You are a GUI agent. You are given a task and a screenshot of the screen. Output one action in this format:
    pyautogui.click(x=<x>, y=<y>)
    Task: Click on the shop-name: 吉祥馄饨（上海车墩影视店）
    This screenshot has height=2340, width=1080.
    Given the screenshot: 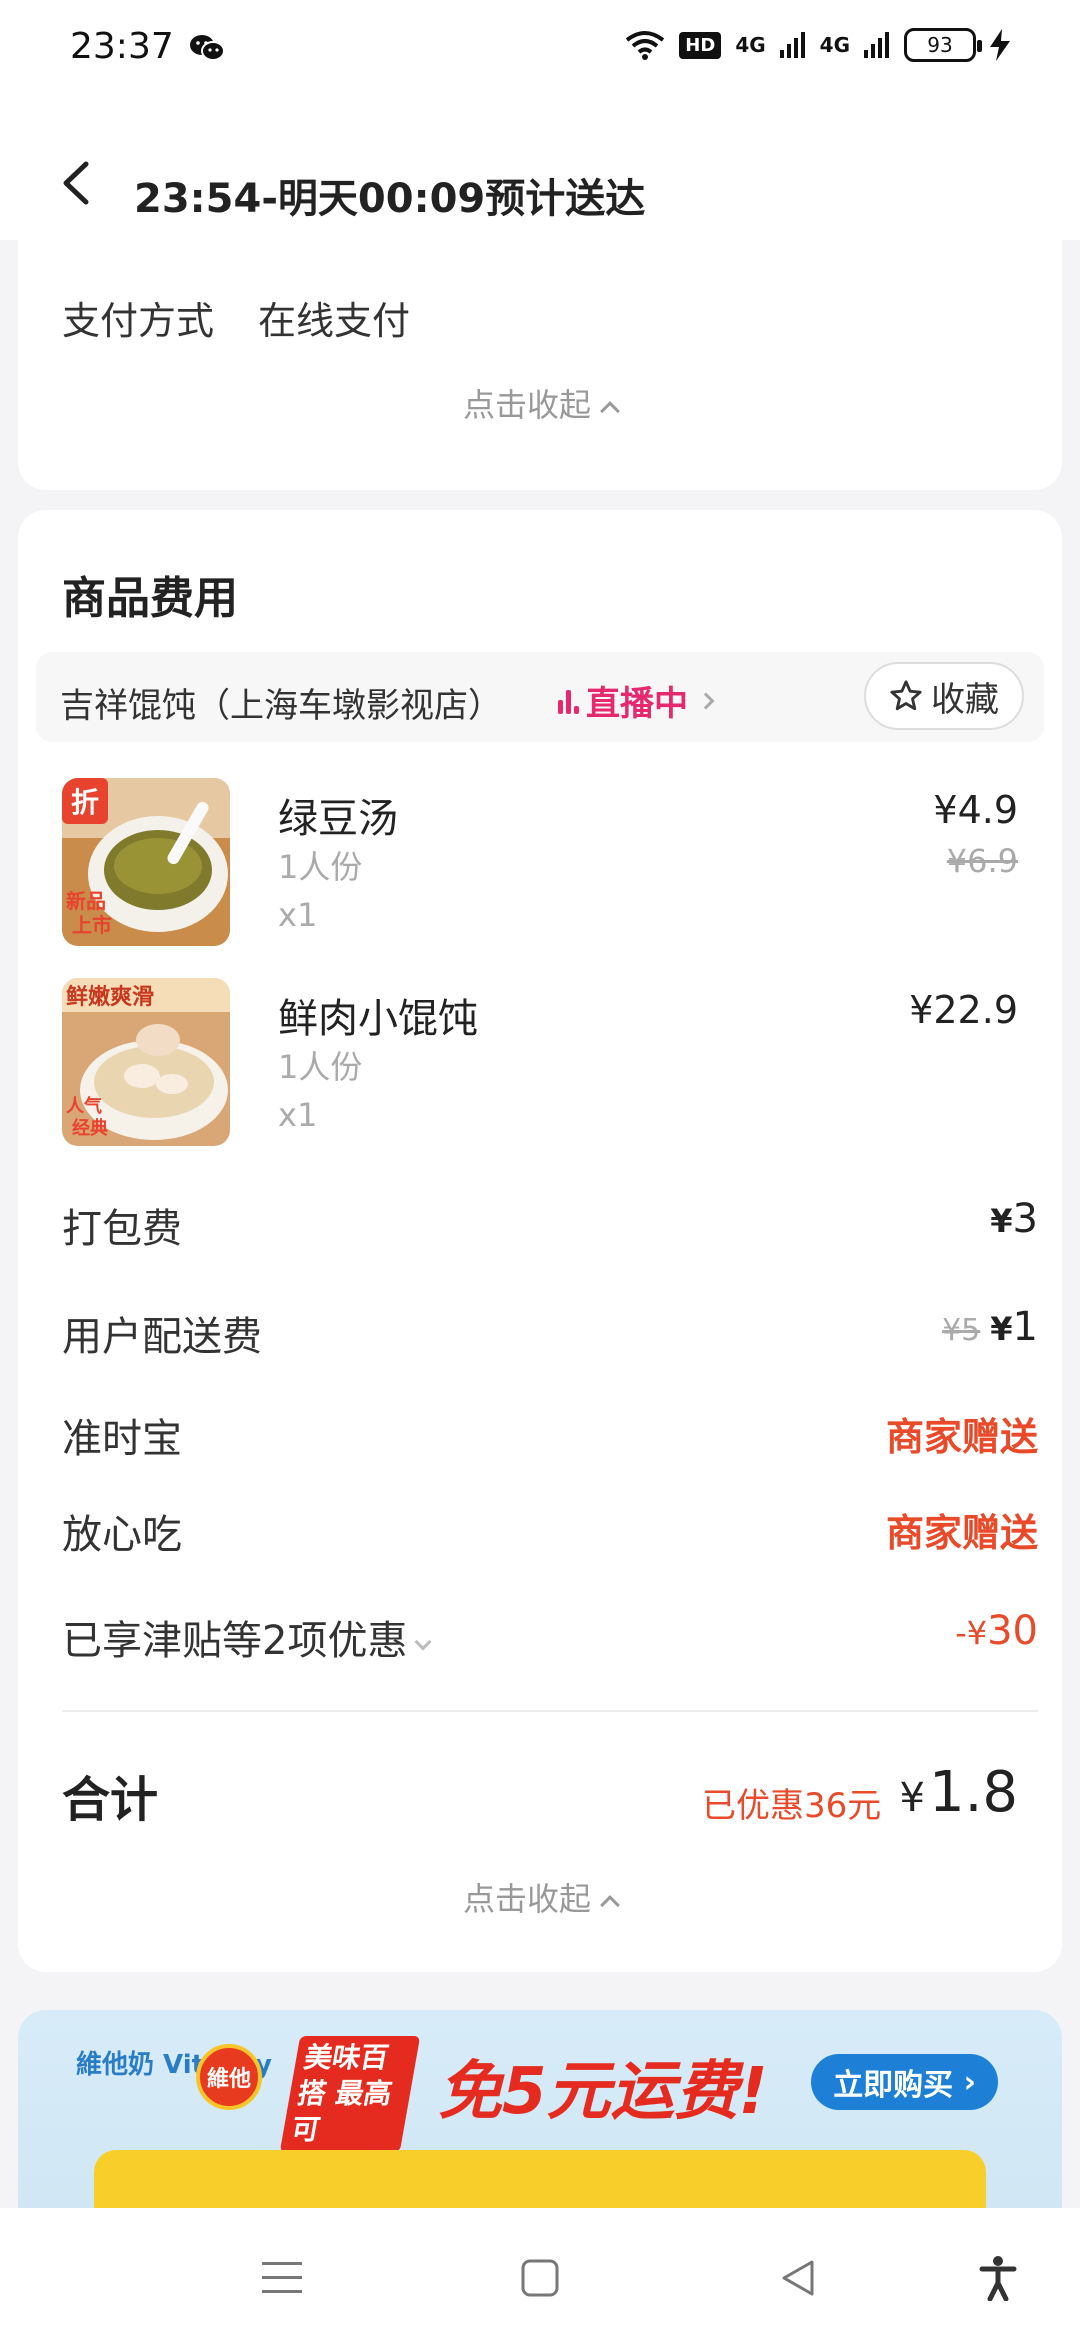 What is the action you would take?
    pyautogui.click(x=281, y=702)
    